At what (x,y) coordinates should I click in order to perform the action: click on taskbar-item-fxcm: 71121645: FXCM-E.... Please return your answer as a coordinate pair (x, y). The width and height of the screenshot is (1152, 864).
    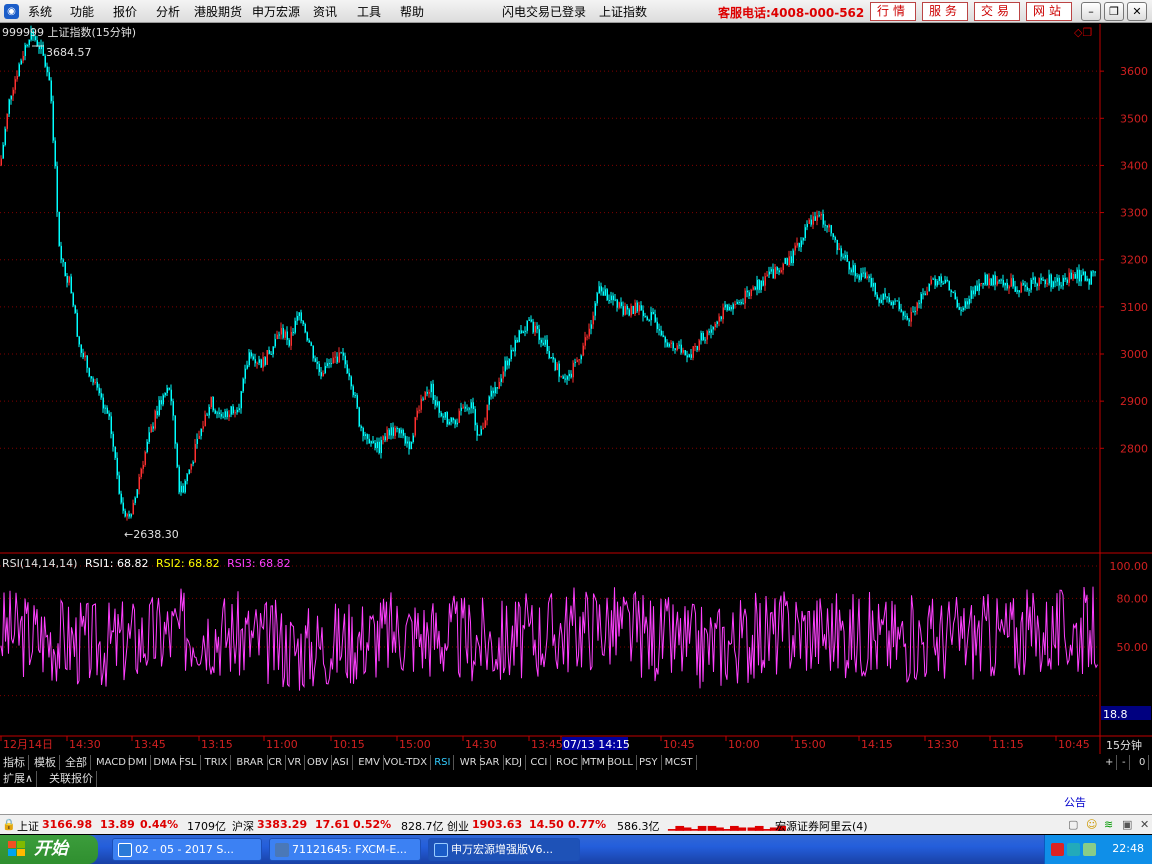
    Looking at the image, I should click on (345, 849).